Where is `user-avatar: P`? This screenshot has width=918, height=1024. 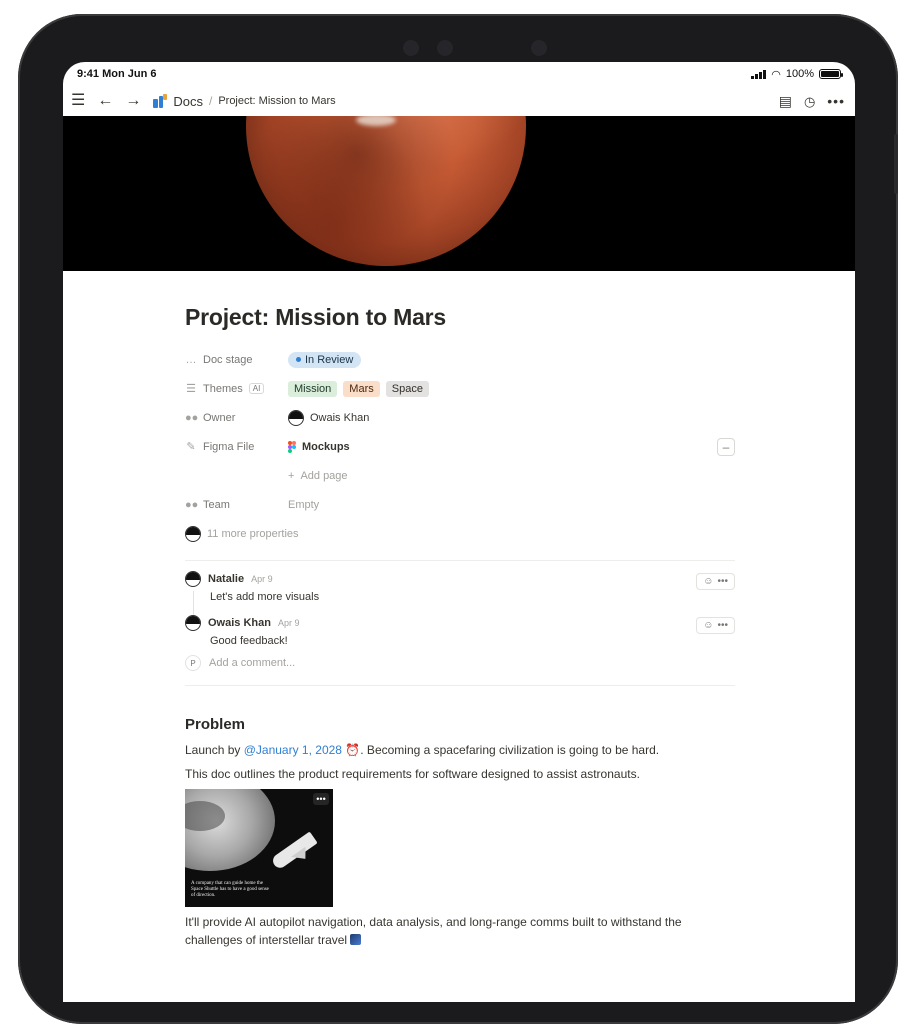 user-avatar: P is located at coordinates (193, 663).